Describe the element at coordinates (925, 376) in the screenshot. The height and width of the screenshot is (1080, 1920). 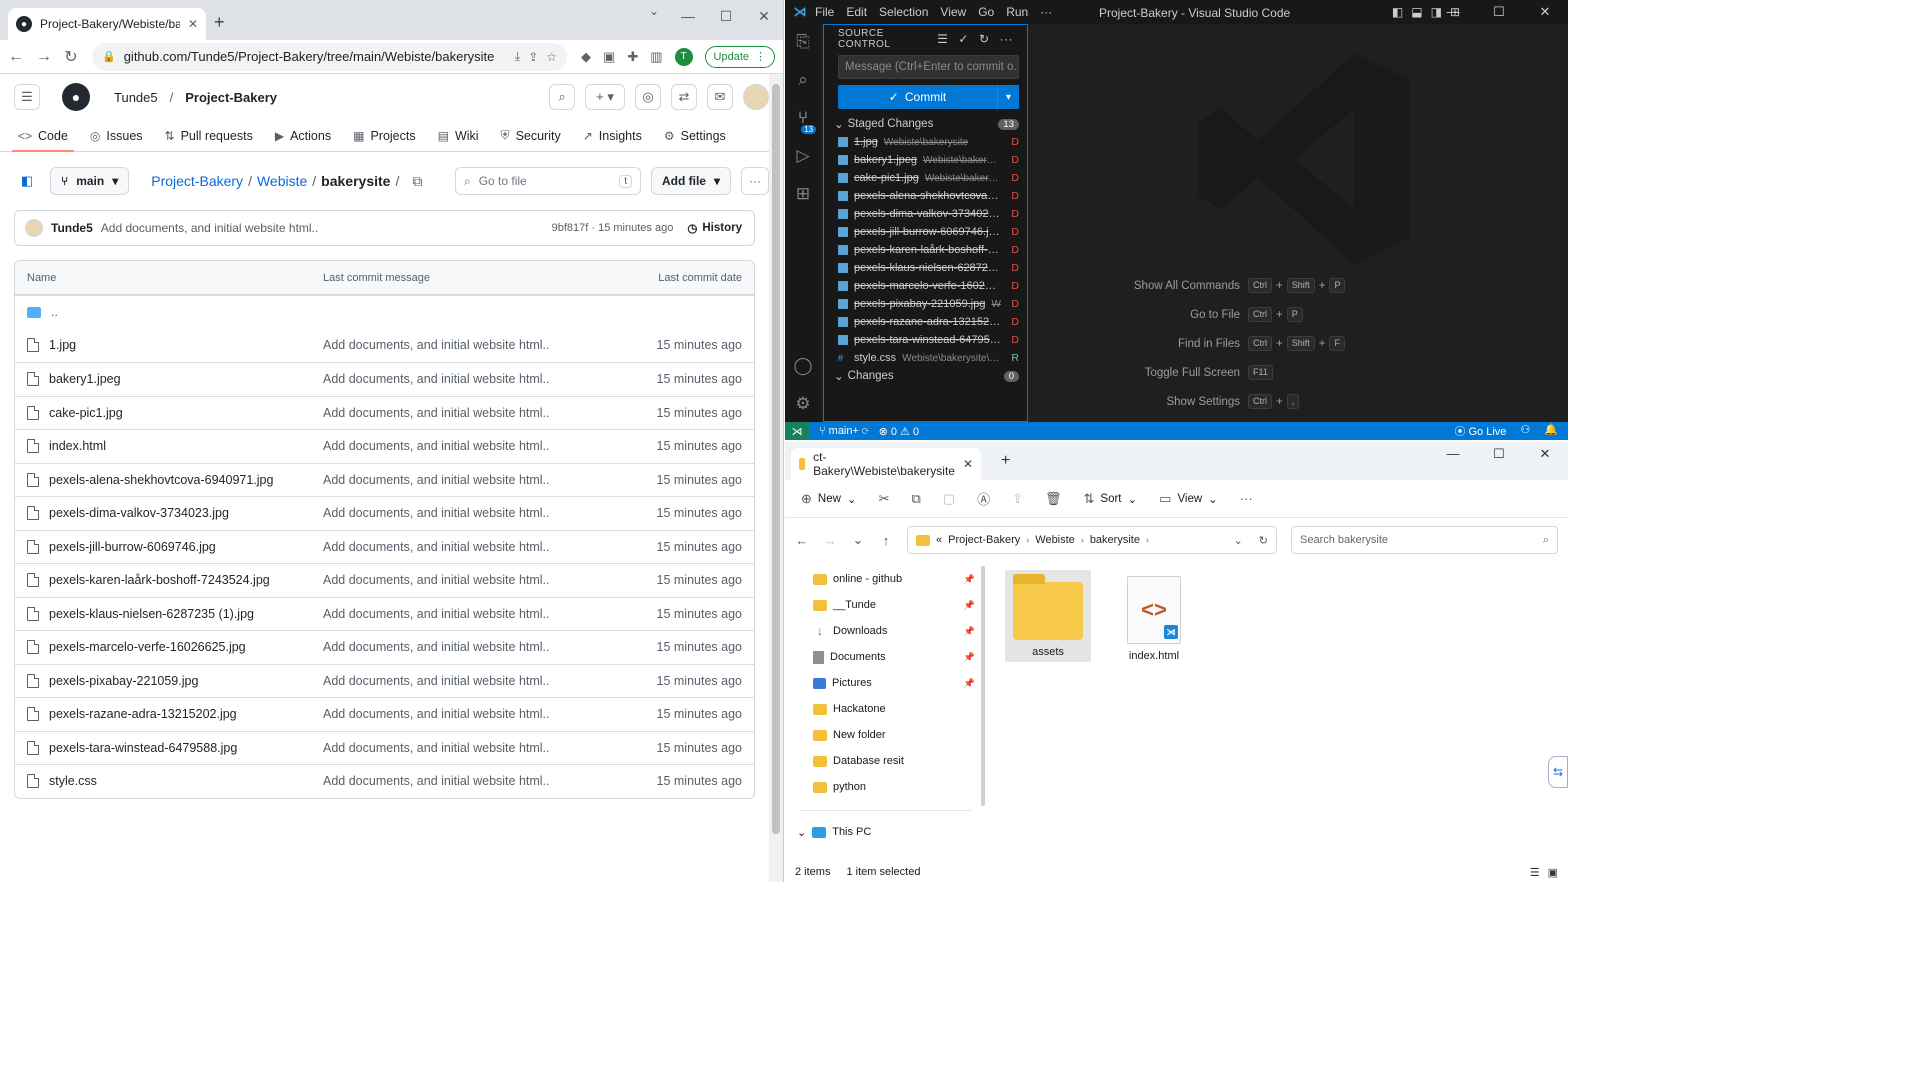
I see `changes-header: ⌄ Changes 0` at that location.